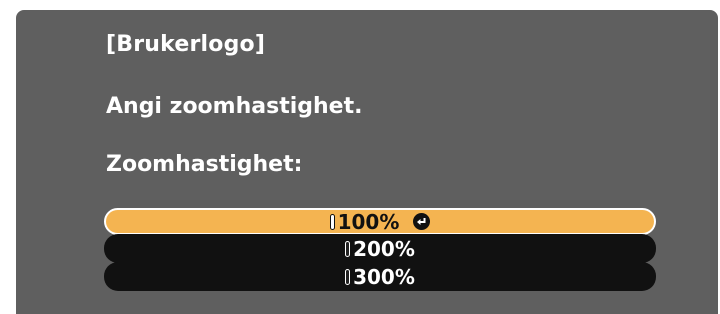  I want to click on zoom-option-300: 300%, so click(380, 276).